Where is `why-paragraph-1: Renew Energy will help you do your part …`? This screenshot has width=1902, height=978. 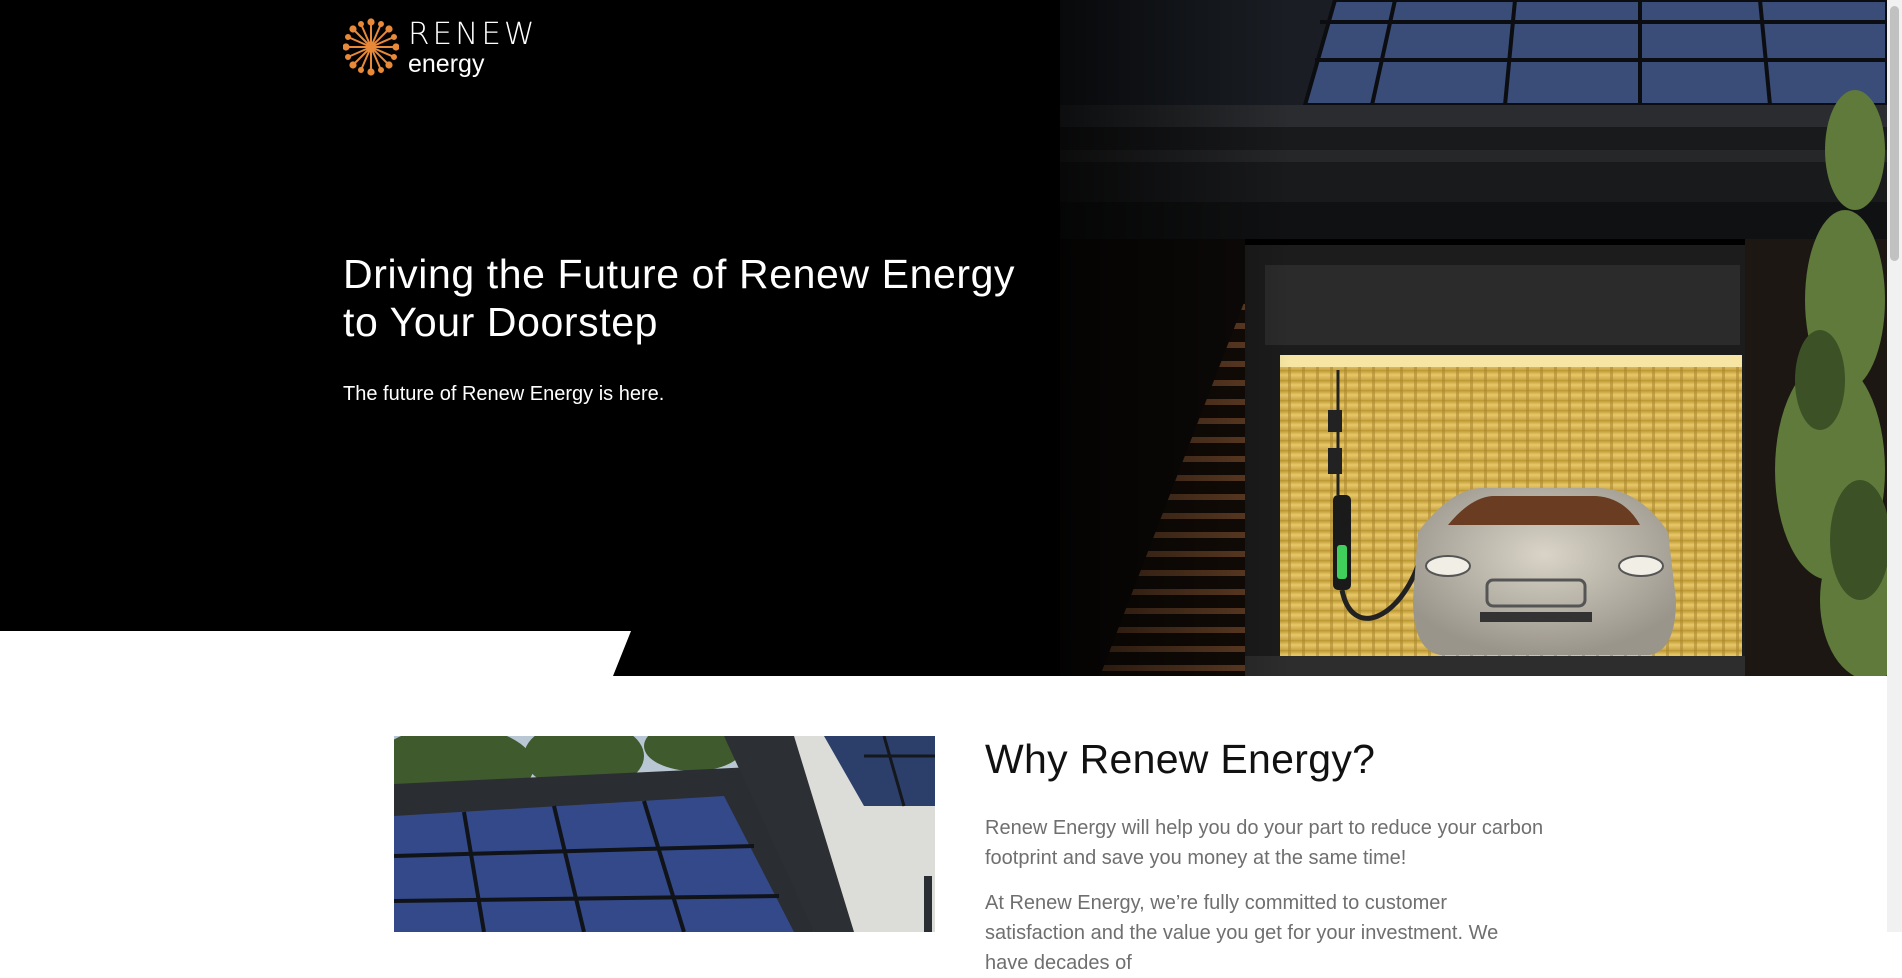 why-paragraph-1: Renew Energy will help you do your part … is located at coordinates (1264, 843).